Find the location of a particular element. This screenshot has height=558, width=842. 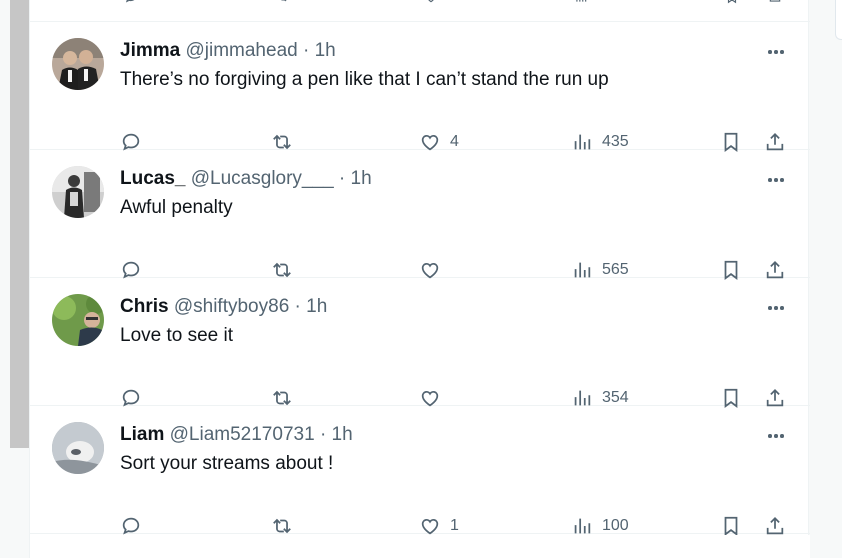

like-count: 4 is located at coordinates (454, 141).